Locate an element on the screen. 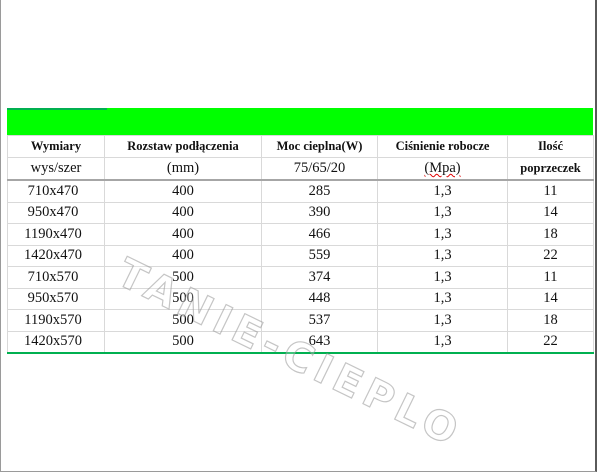 This screenshot has height=474, width=600. table-row: 950x570 500 448 1,3 14 is located at coordinates (300, 298).